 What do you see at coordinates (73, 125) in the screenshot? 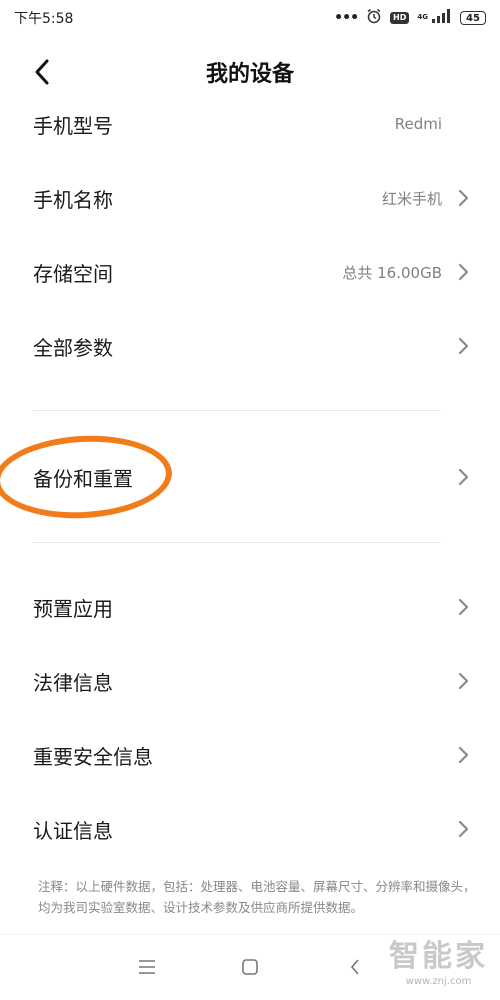
I see `row-label: 手机型号` at bounding box center [73, 125].